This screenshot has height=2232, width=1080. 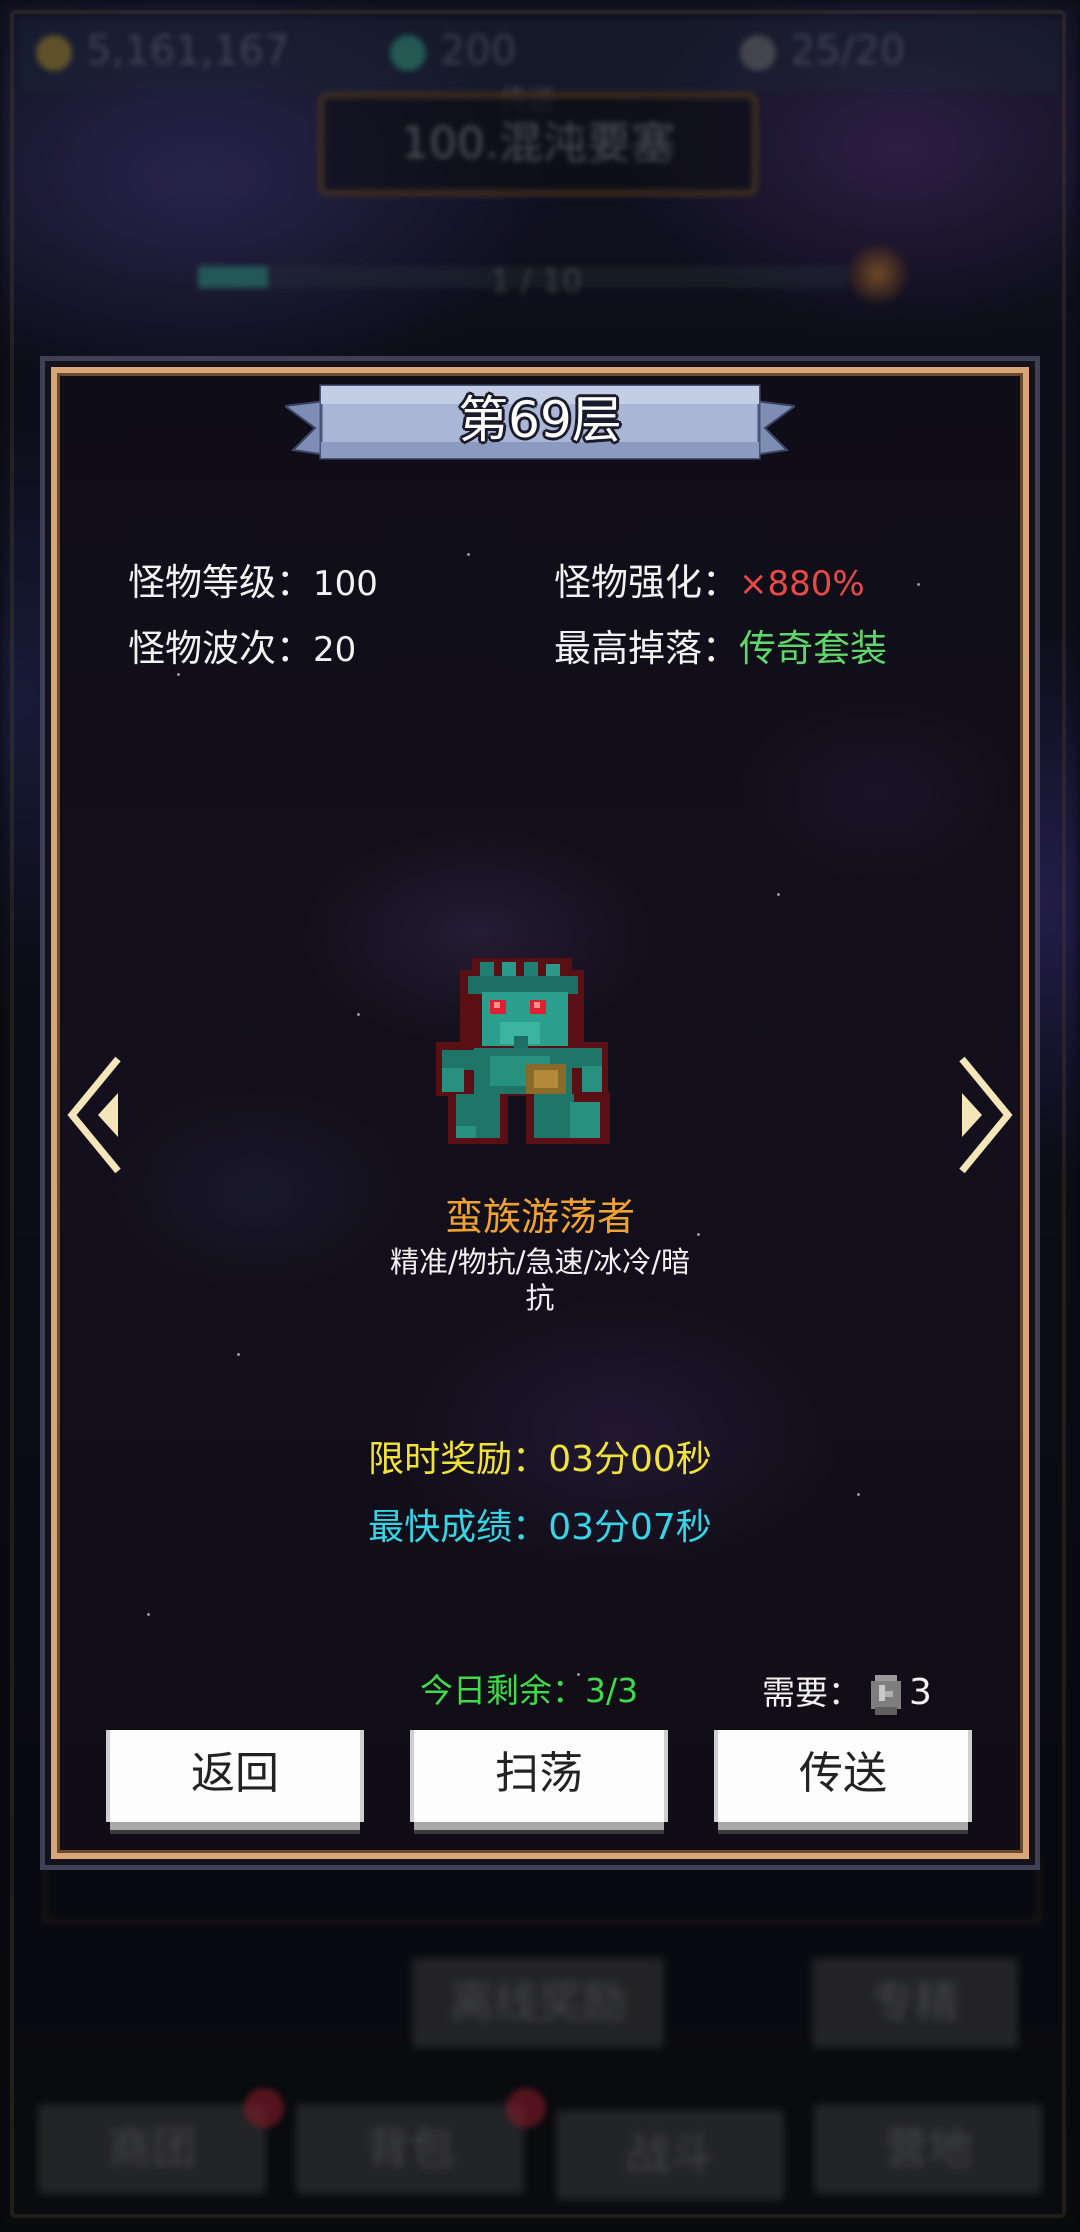 I want to click on time-reward-value: 03分00秒, so click(x=630, y=1459).